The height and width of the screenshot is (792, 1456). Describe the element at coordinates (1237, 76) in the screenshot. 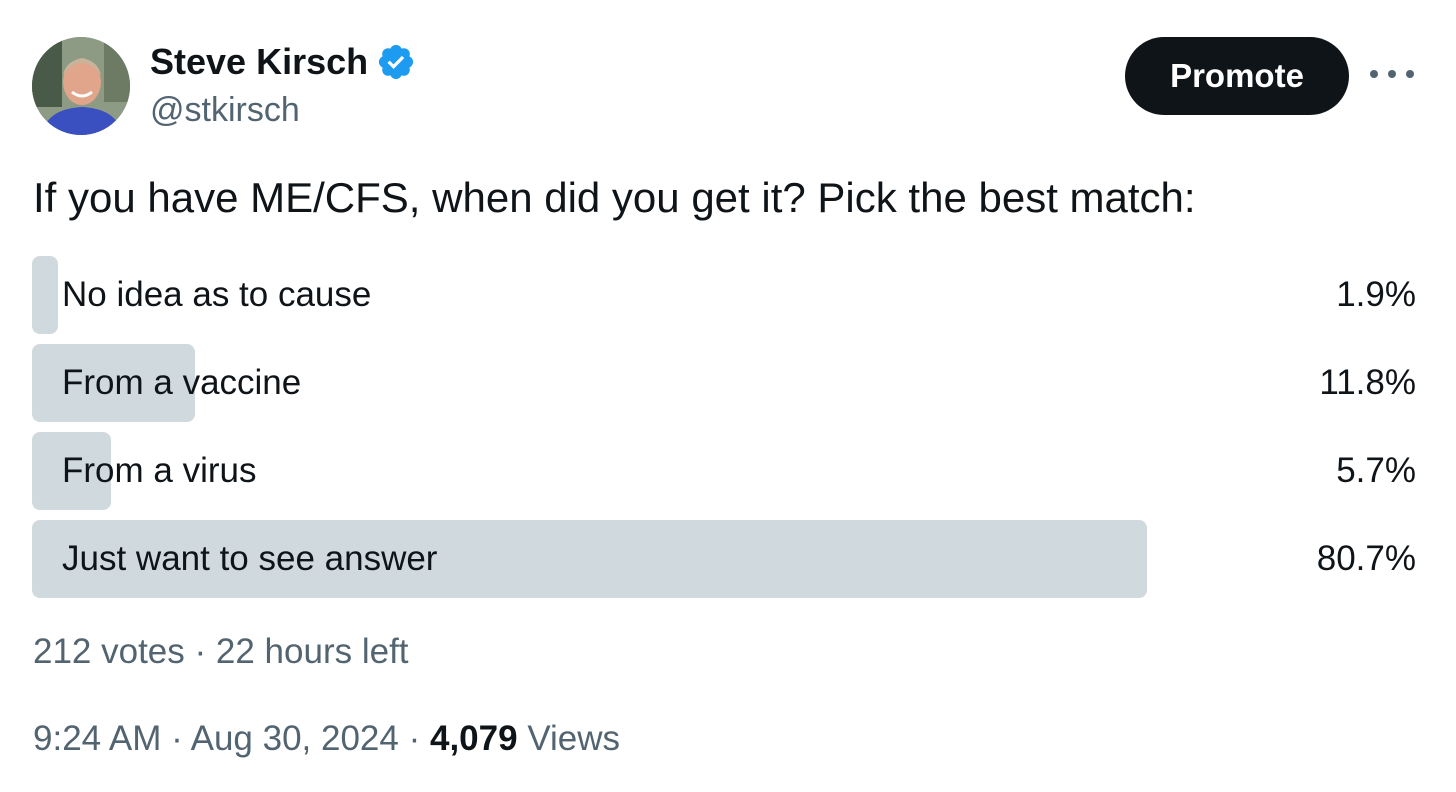

I see `promote-button: Promote` at that location.